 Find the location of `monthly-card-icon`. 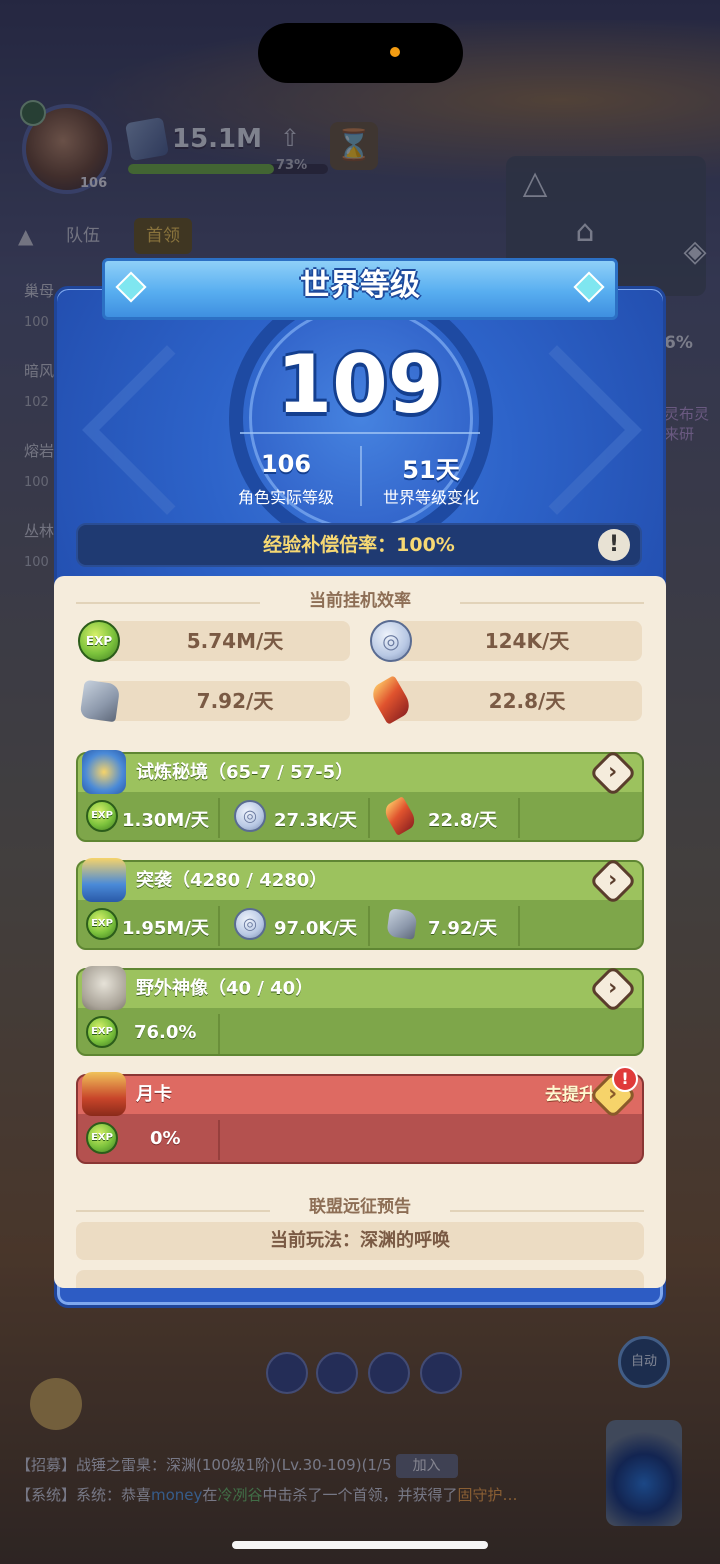

monthly-card-icon is located at coordinates (104, 1094).